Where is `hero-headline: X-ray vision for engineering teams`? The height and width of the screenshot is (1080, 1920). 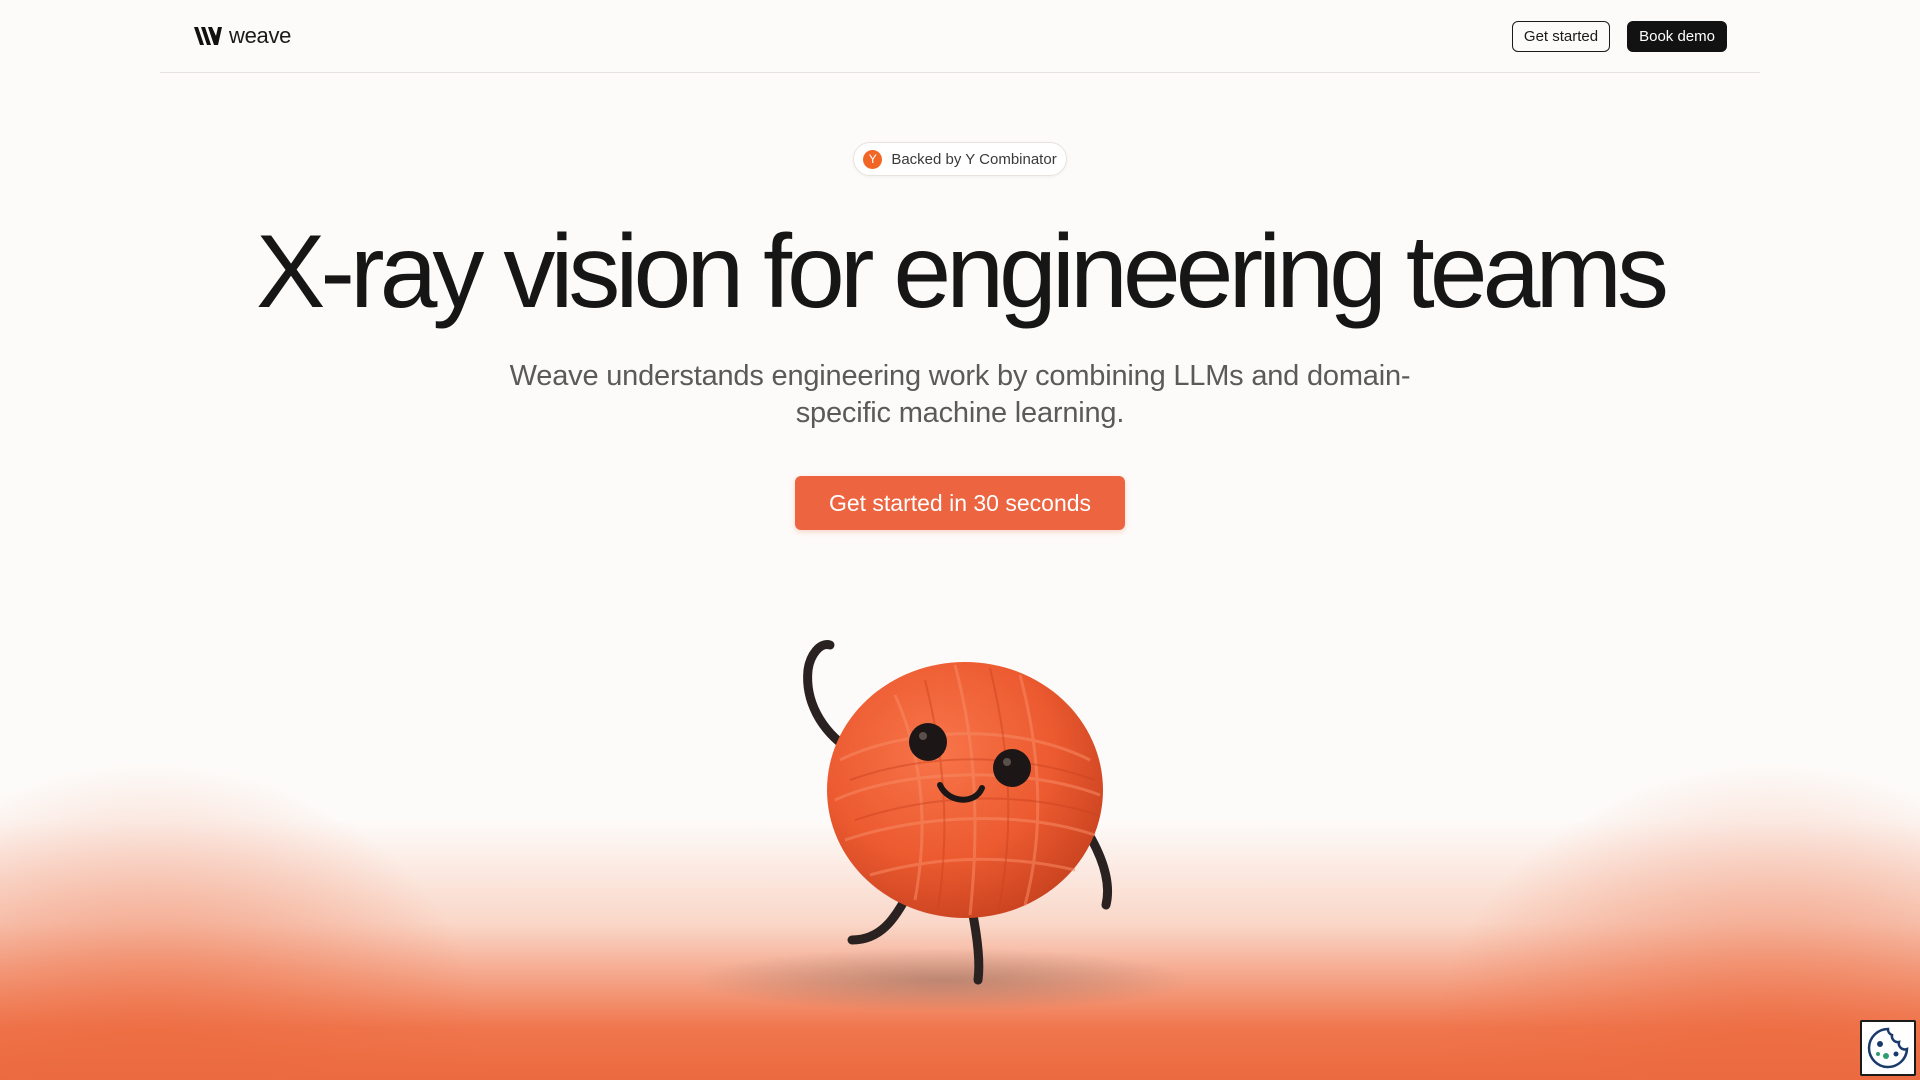
hero-headline: X-ray vision for engineering teams is located at coordinates (962, 272).